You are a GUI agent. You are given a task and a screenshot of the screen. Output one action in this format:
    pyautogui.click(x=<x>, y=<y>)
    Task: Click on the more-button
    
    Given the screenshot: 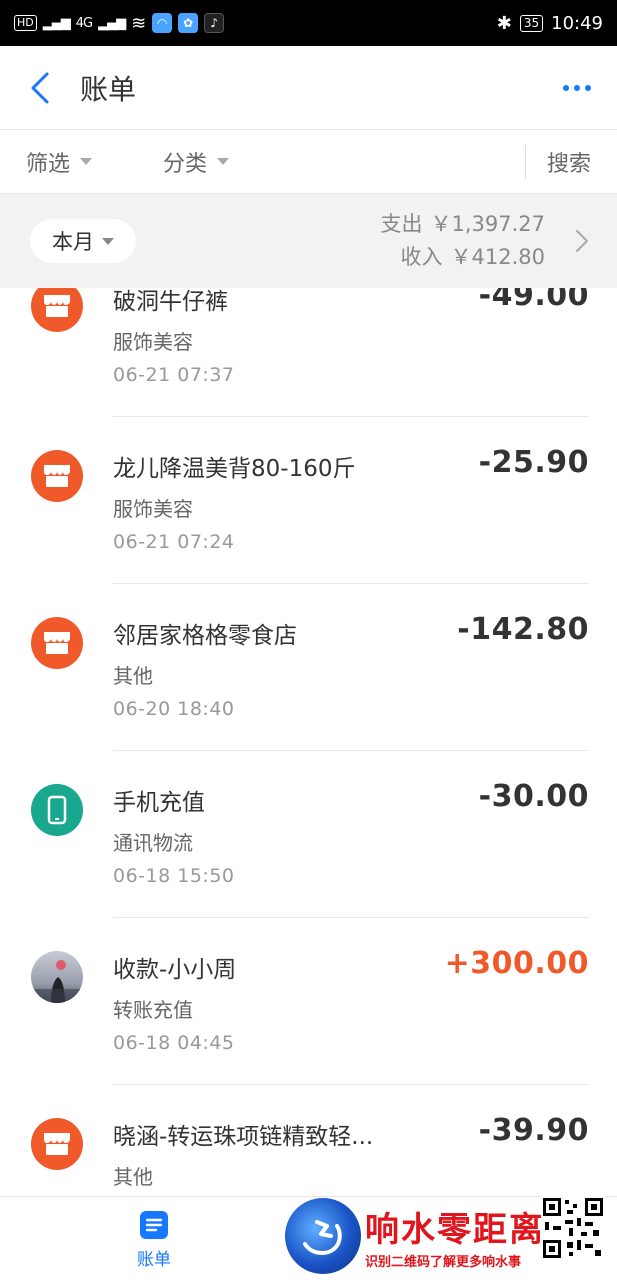 What is the action you would take?
    pyautogui.click(x=577, y=88)
    